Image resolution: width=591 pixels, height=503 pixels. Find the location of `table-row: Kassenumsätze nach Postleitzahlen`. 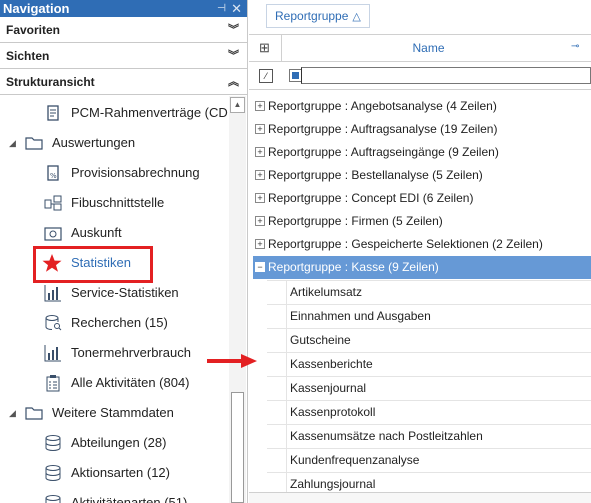

table-row: Kassenumsätze nach Postleitzahlen is located at coordinates (429, 436).